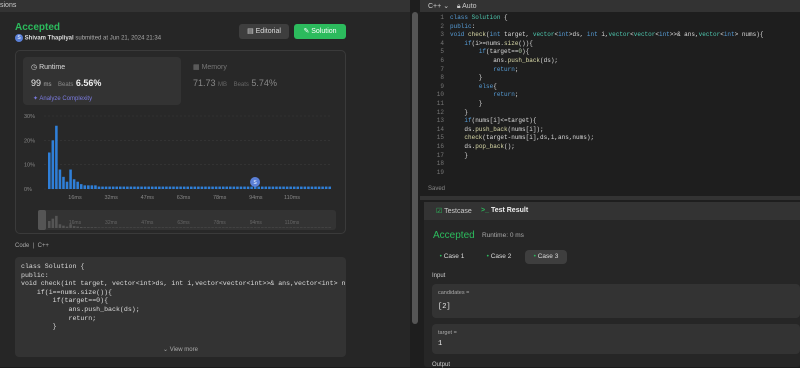 This screenshot has width=800, height=368. I want to click on test-tabs: ☑ Testcase >_ Test Result, so click(612, 211).